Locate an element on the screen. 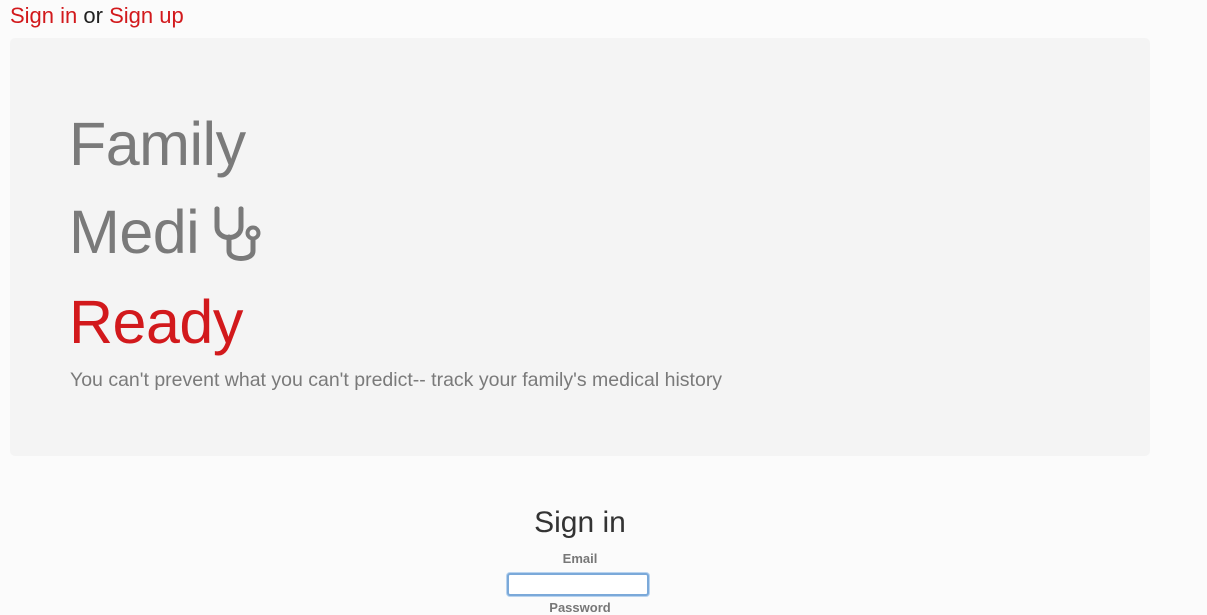  brand-line-family: Family is located at coordinates (157, 144).